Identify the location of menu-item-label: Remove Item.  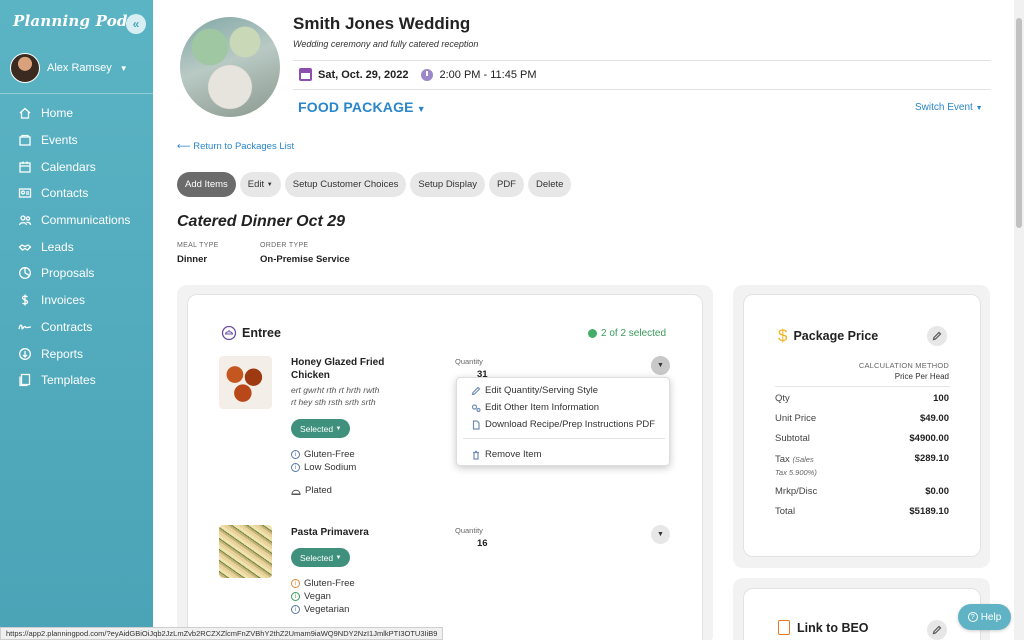
(513, 454).